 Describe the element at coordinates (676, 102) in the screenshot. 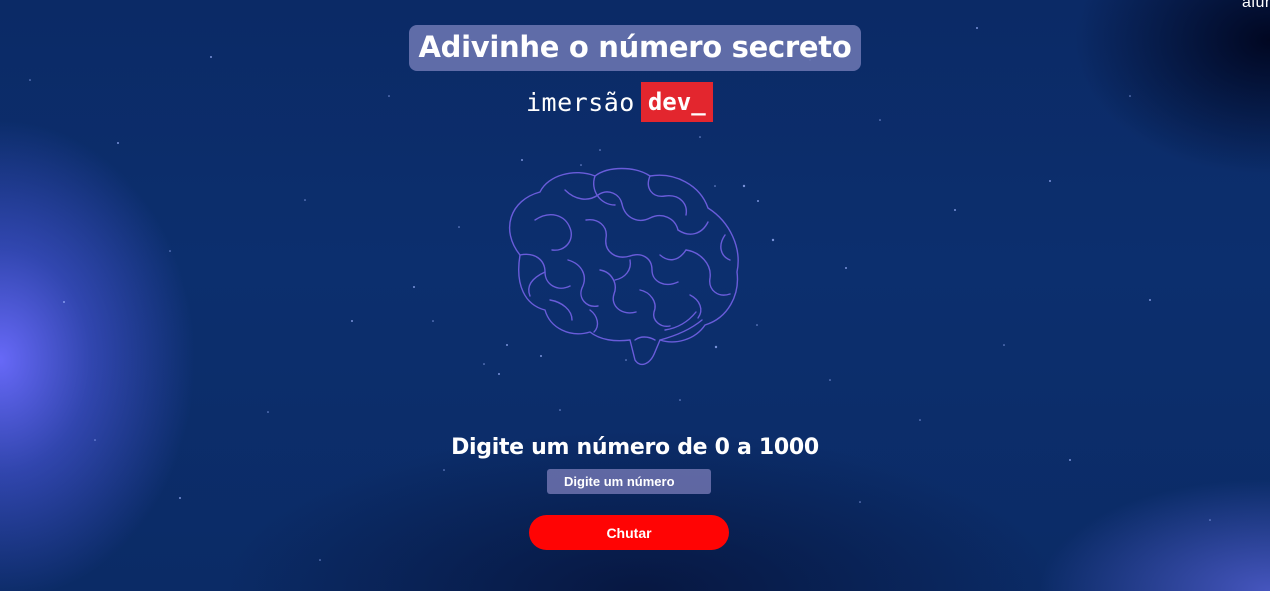

I see `brand-badge: dev_` at that location.